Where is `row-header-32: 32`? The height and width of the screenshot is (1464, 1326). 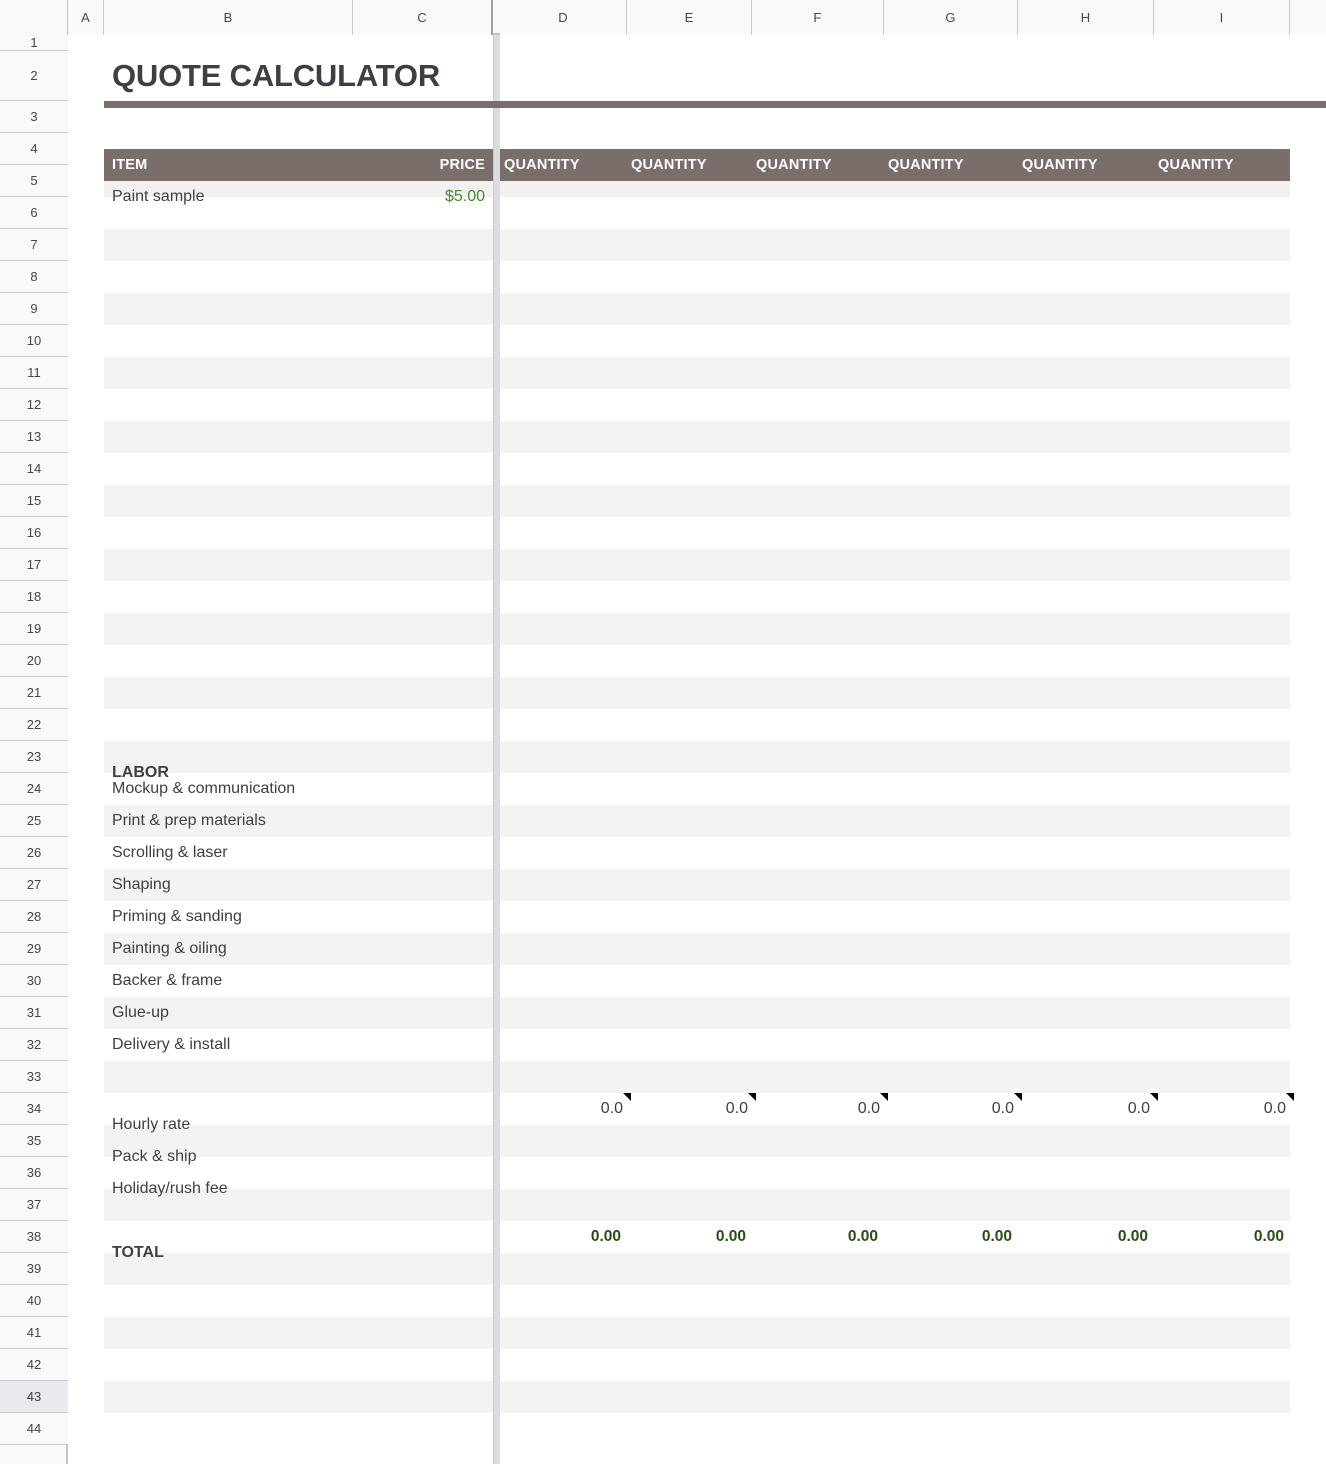 row-header-32: 32 is located at coordinates (34, 1045).